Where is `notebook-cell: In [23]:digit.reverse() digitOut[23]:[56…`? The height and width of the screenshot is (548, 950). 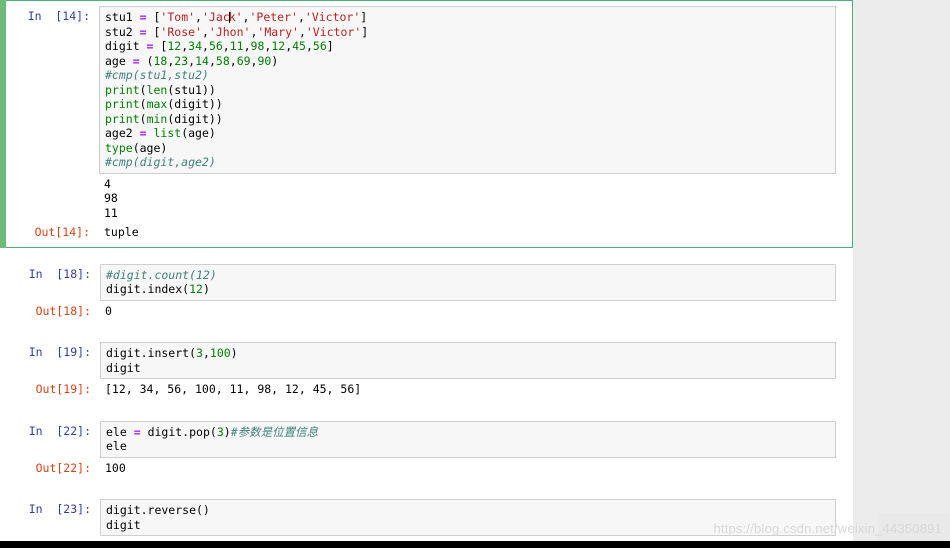
notebook-cell: In [23]:digit.reverse() digitOut[23]:[56… is located at coordinates (426, 517).